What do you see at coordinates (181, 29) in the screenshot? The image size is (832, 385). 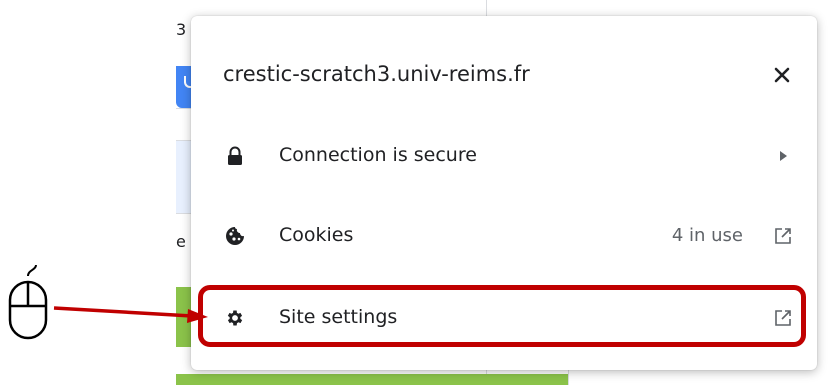 I see `background-partial-text: 3` at bounding box center [181, 29].